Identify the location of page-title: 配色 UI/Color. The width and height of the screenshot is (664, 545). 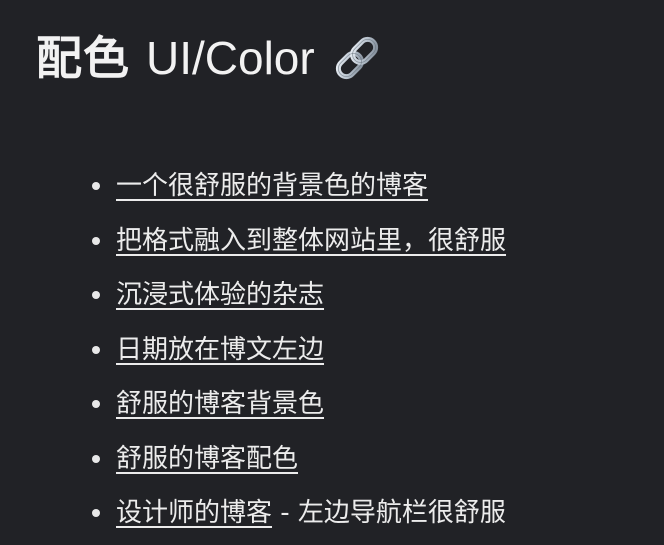
(209, 58).